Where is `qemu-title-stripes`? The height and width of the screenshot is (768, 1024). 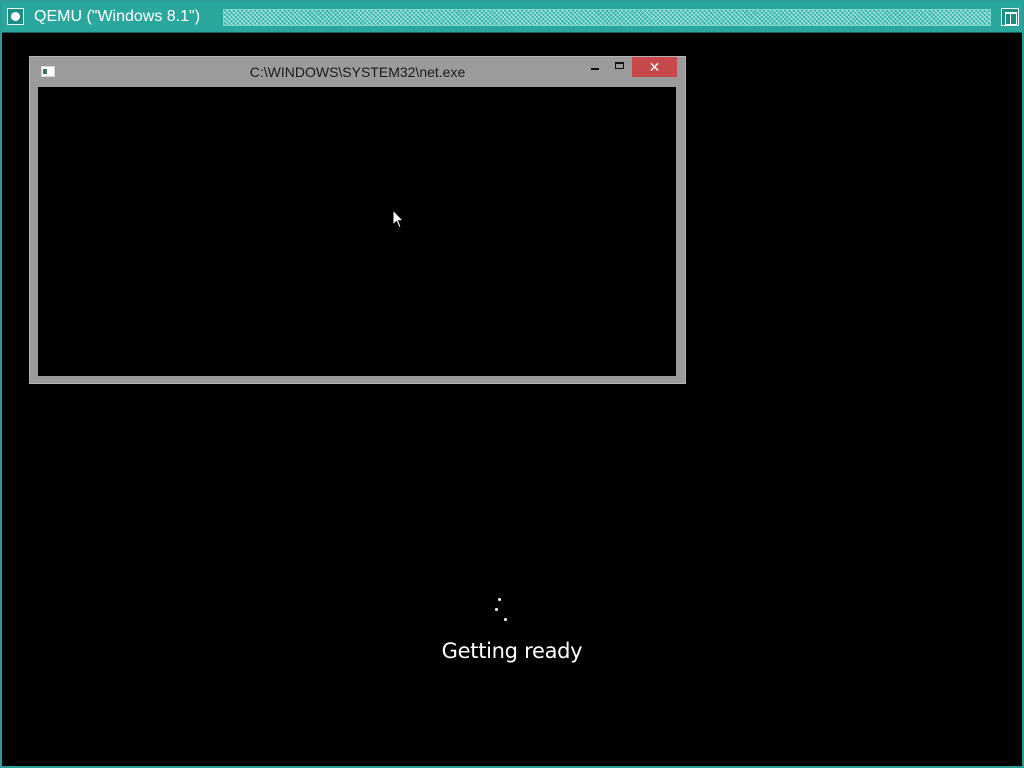 qemu-title-stripes is located at coordinates (607, 17).